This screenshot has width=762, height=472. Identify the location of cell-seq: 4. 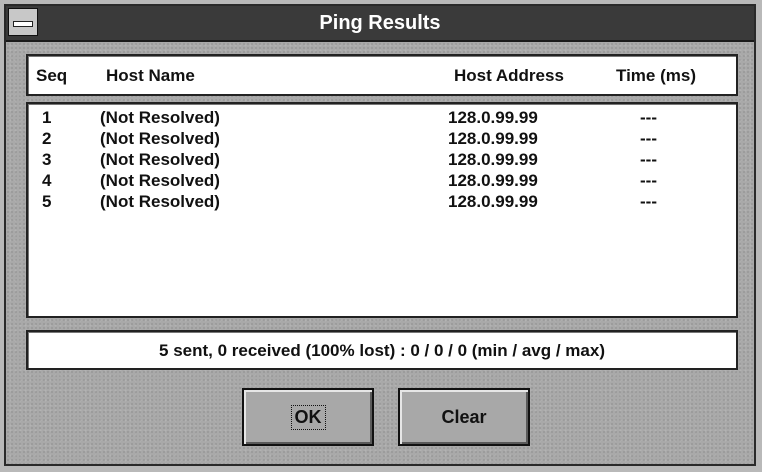
(47, 180).